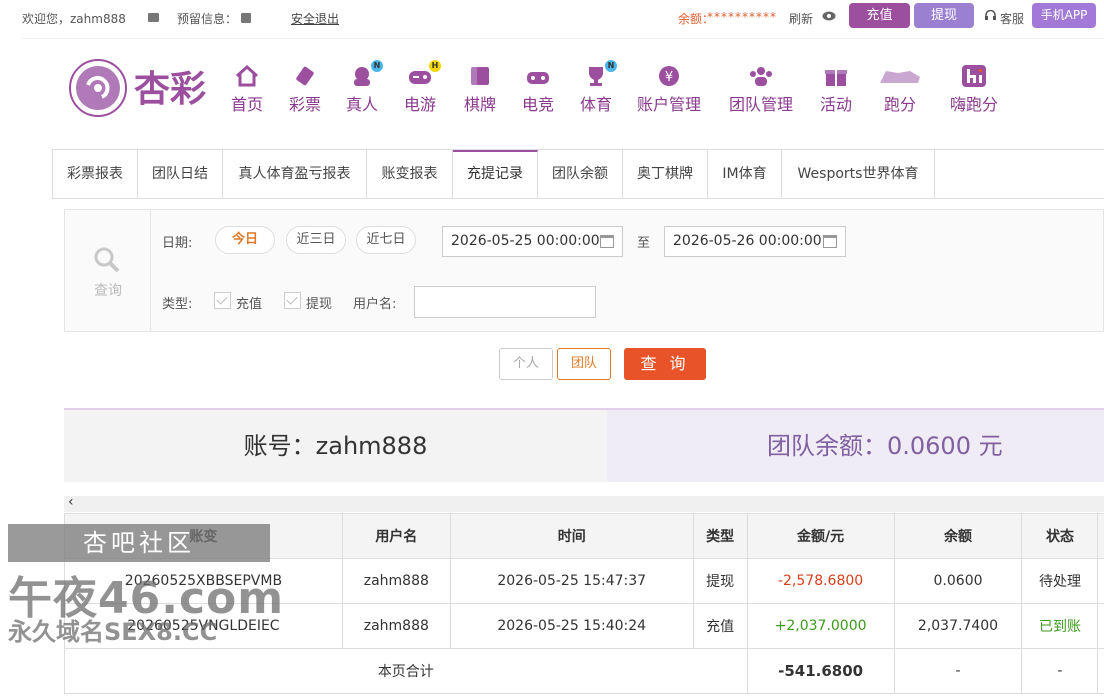 This screenshot has width=1104, height=698. I want to click on recharge-button: 充值, so click(879, 15).